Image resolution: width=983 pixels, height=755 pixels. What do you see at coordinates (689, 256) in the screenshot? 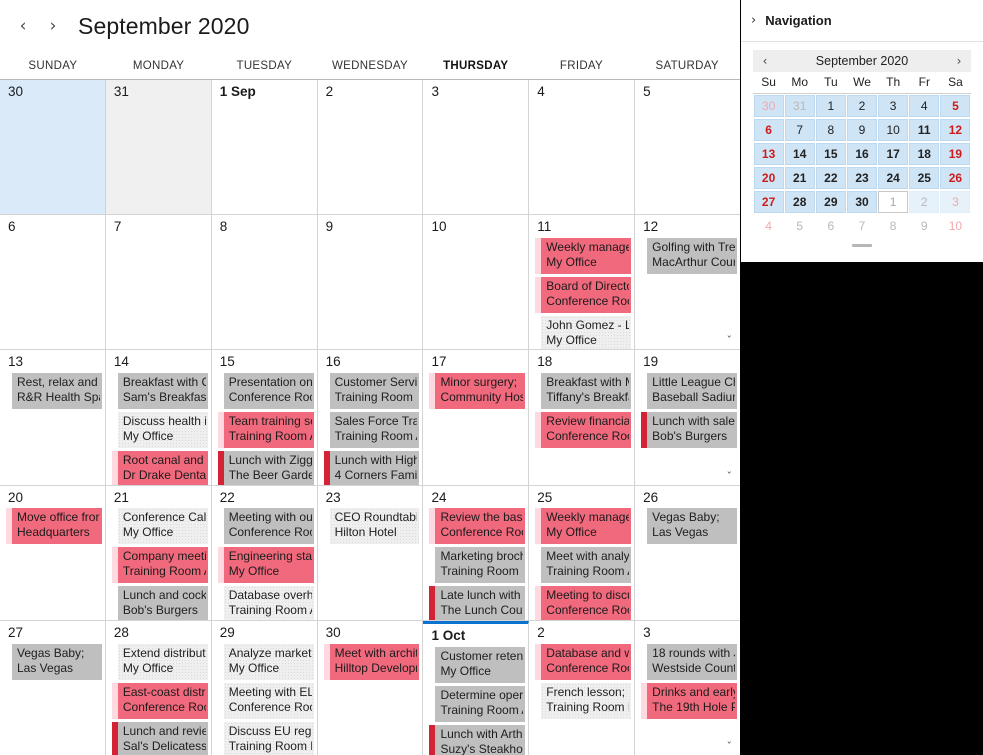
I see `calendar-event: Golfing with Tre MacArthur Cour` at bounding box center [689, 256].